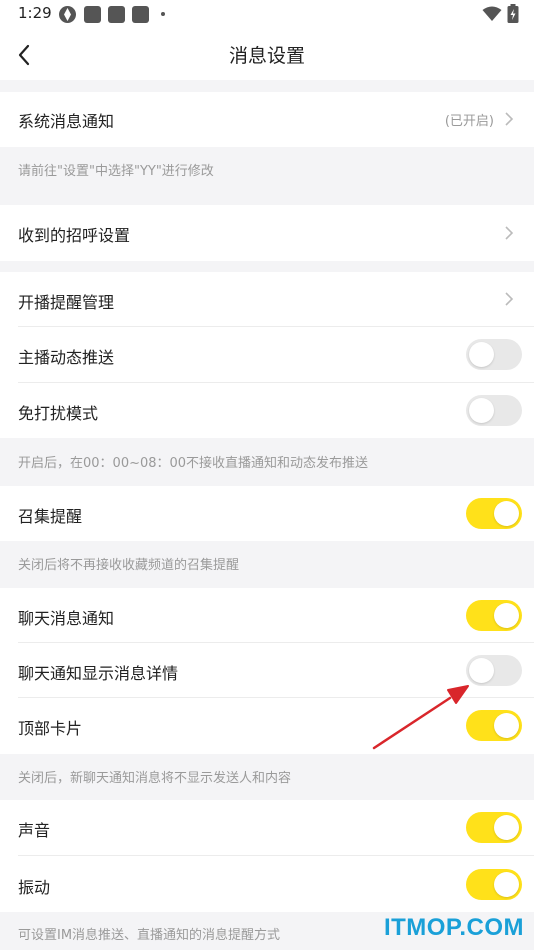 The image size is (534, 950). What do you see at coordinates (155, 778) in the screenshot?
I see `chat-hint: 关闭后，新聊天通知消息将不显示发送人和内容` at bounding box center [155, 778].